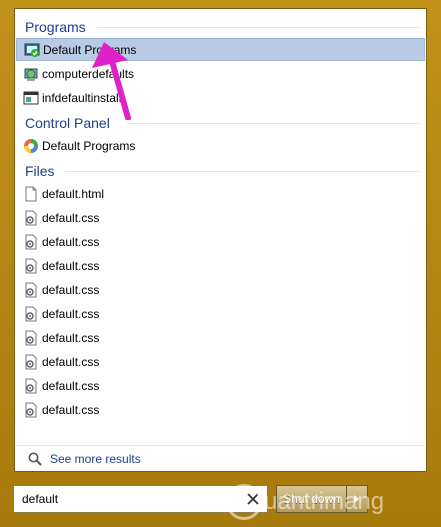 This screenshot has height=527, width=441. I want to click on shutdown-button-group: Shut down, so click(322, 499).